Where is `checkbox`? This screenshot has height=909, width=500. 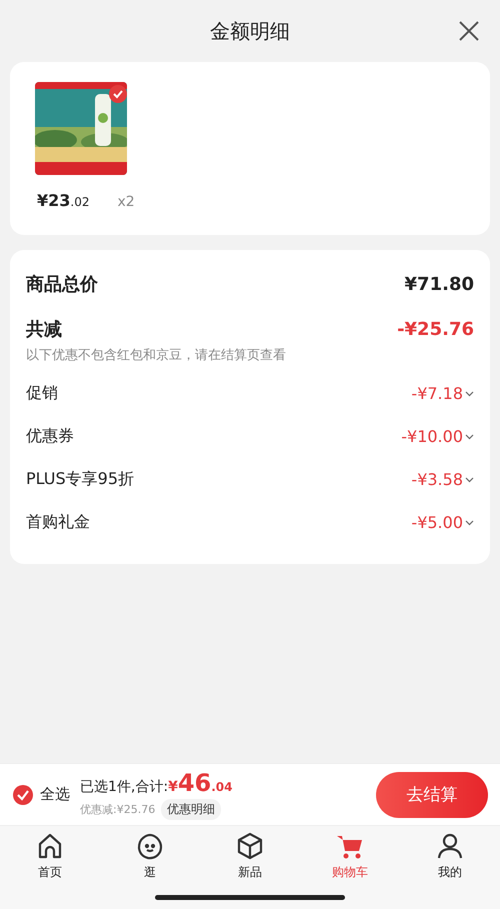 checkbox is located at coordinates (23, 795).